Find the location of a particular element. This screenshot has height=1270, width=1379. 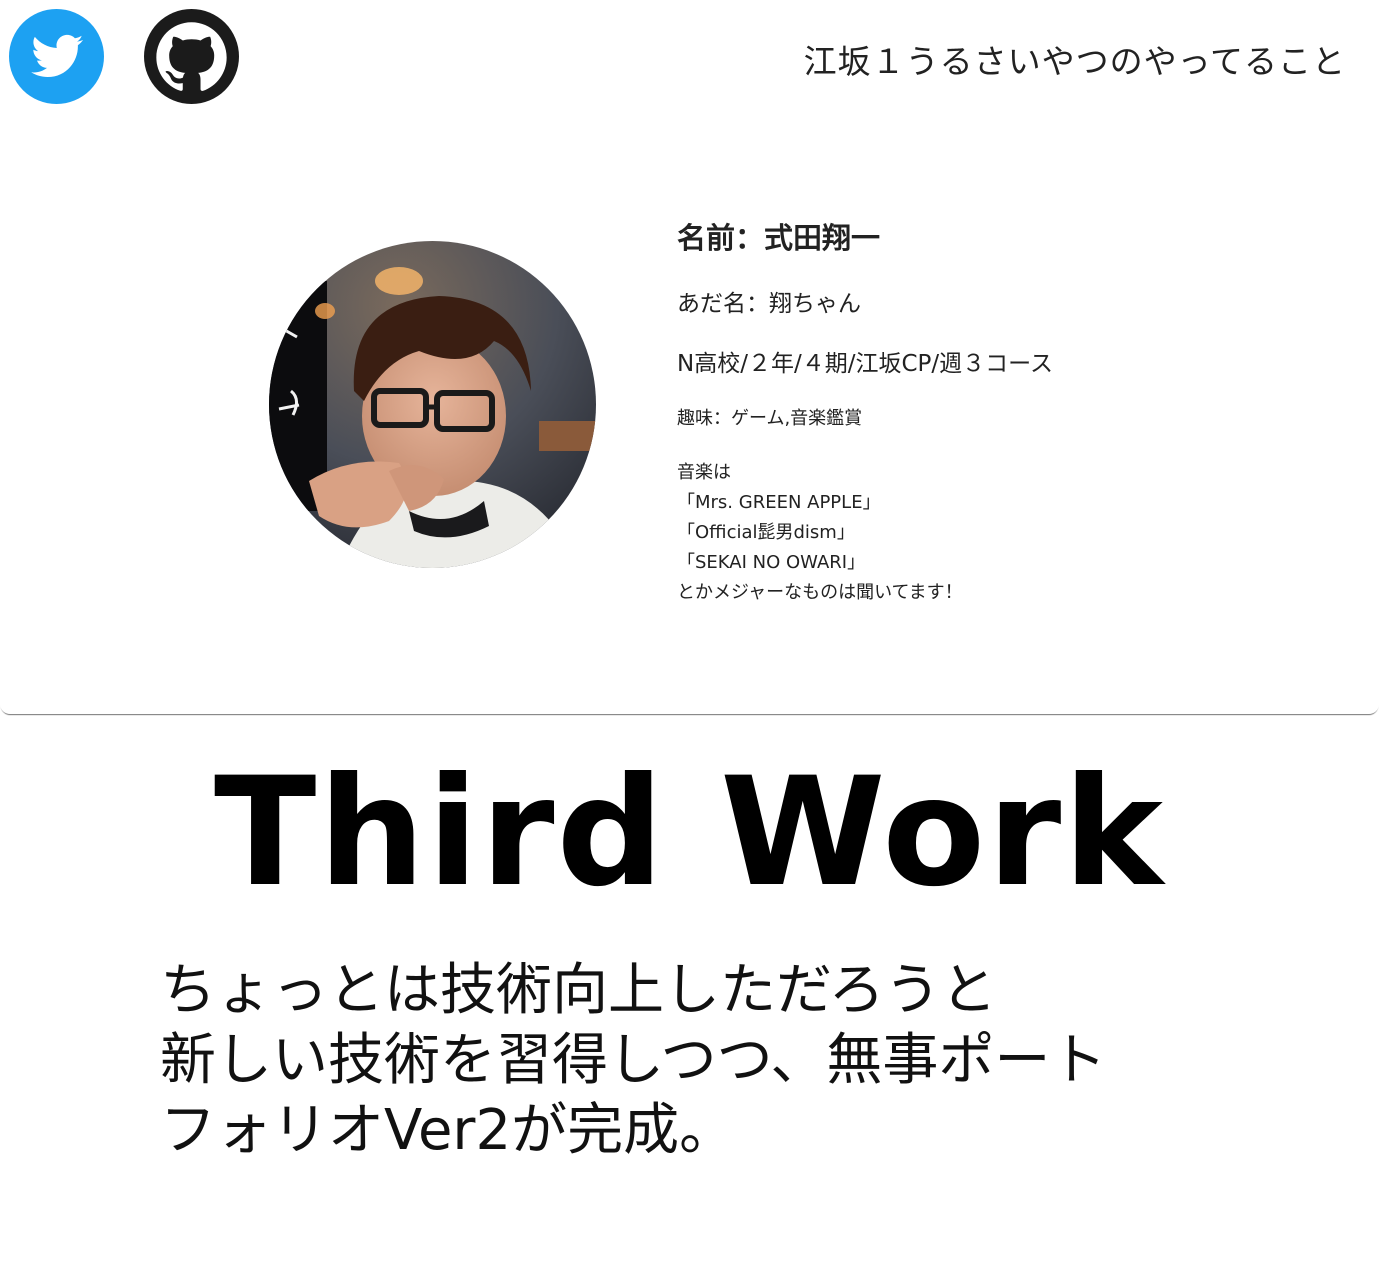

profile-hobby: 趣味：ゲーム,音楽鑑賞 is located at coordinates (770, 418).